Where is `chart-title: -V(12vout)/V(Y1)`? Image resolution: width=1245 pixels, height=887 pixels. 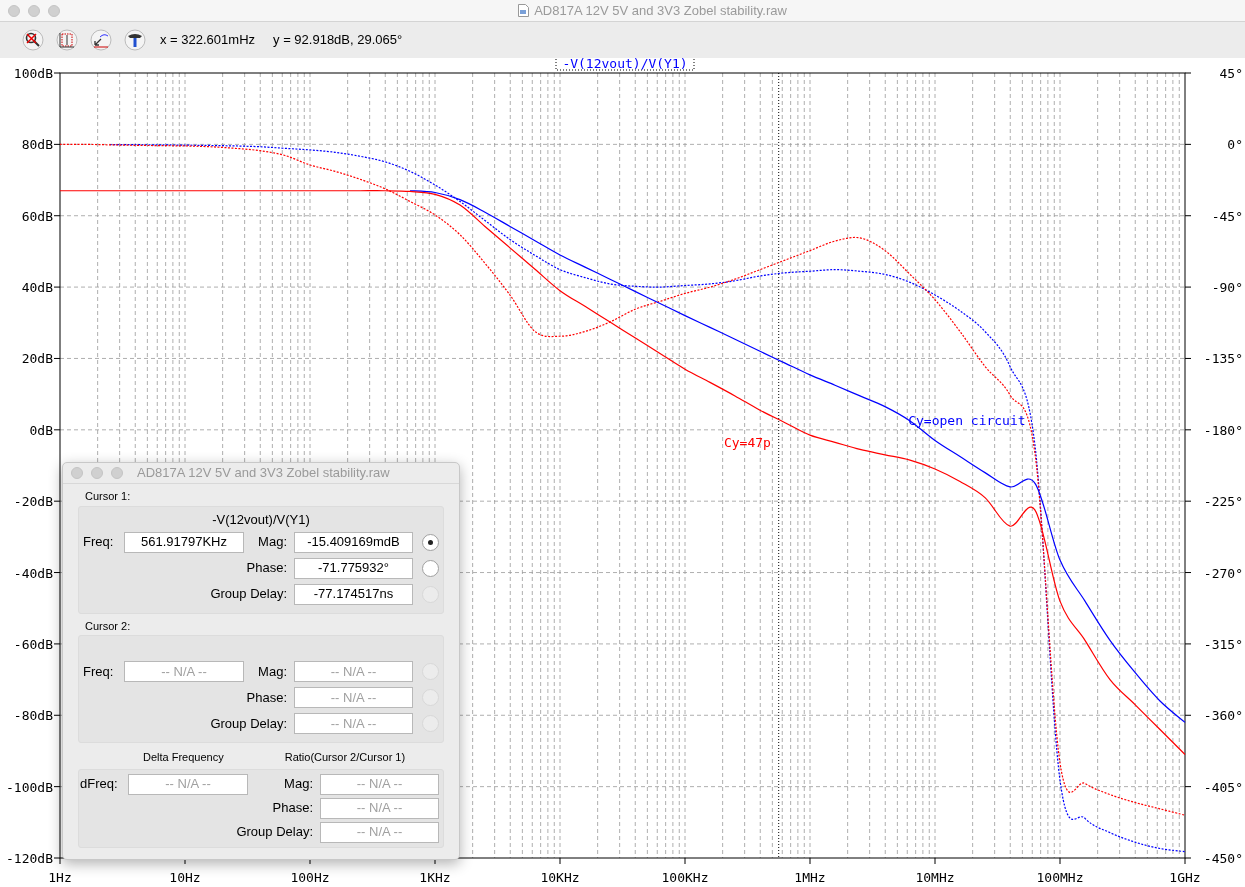
chart-title: -V(12vout)/V(Y1) is located at coordinates (625, 63).